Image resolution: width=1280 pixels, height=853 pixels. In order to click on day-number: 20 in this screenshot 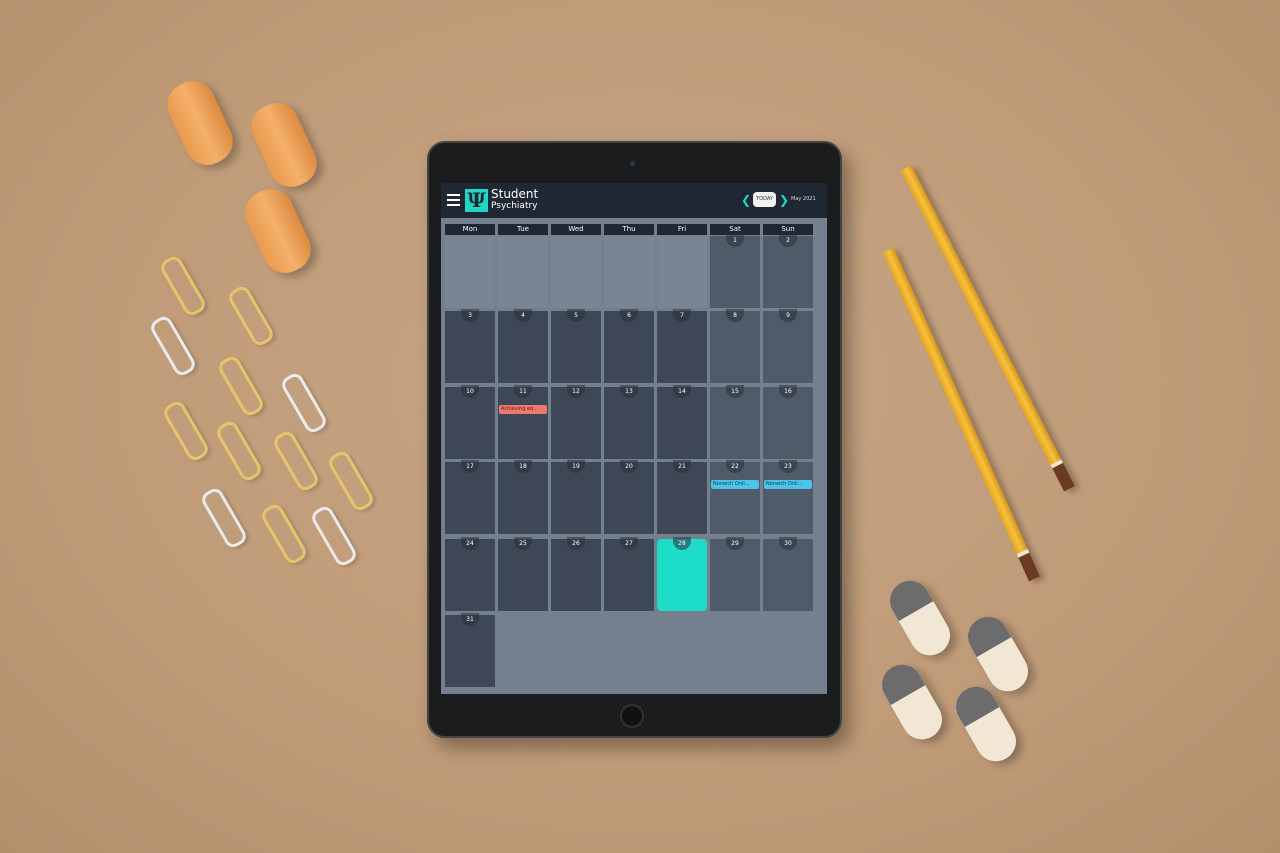, I will do `click(629, 466)`.